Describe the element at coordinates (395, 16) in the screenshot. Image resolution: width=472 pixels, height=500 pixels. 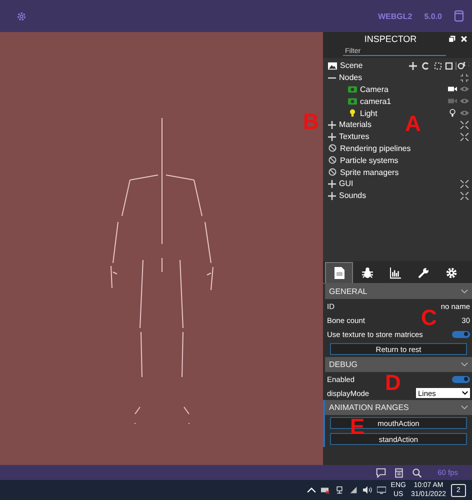
I see `version-label: WEBGL2` at that location.